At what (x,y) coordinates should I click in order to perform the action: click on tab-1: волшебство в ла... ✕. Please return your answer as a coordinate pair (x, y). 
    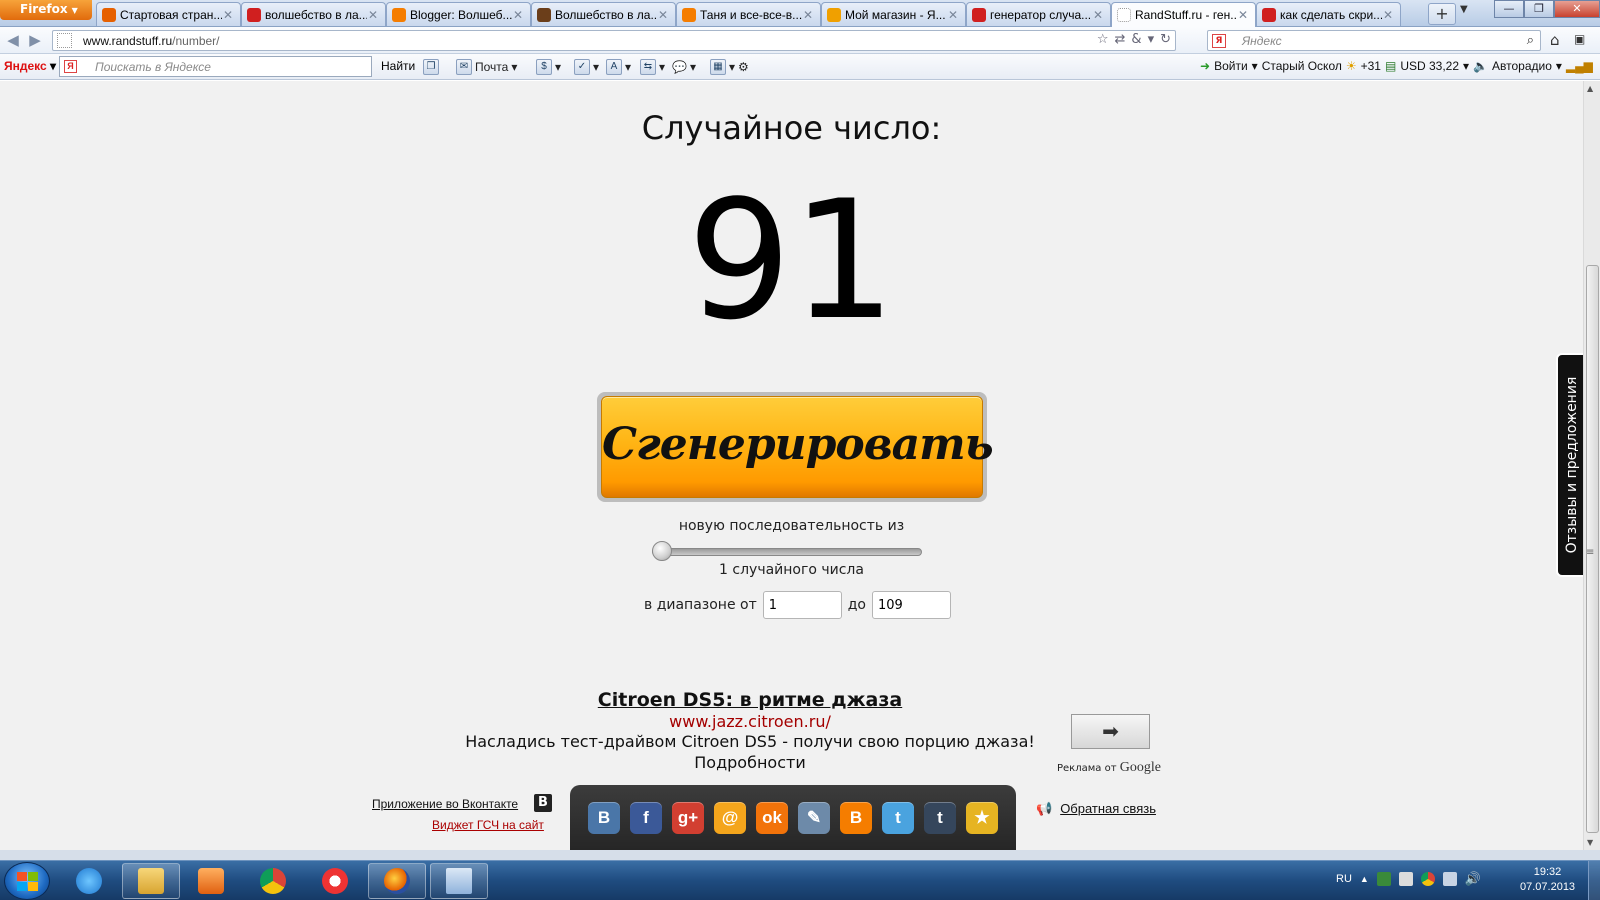
    Looking at the image, I should click on (313, 14).